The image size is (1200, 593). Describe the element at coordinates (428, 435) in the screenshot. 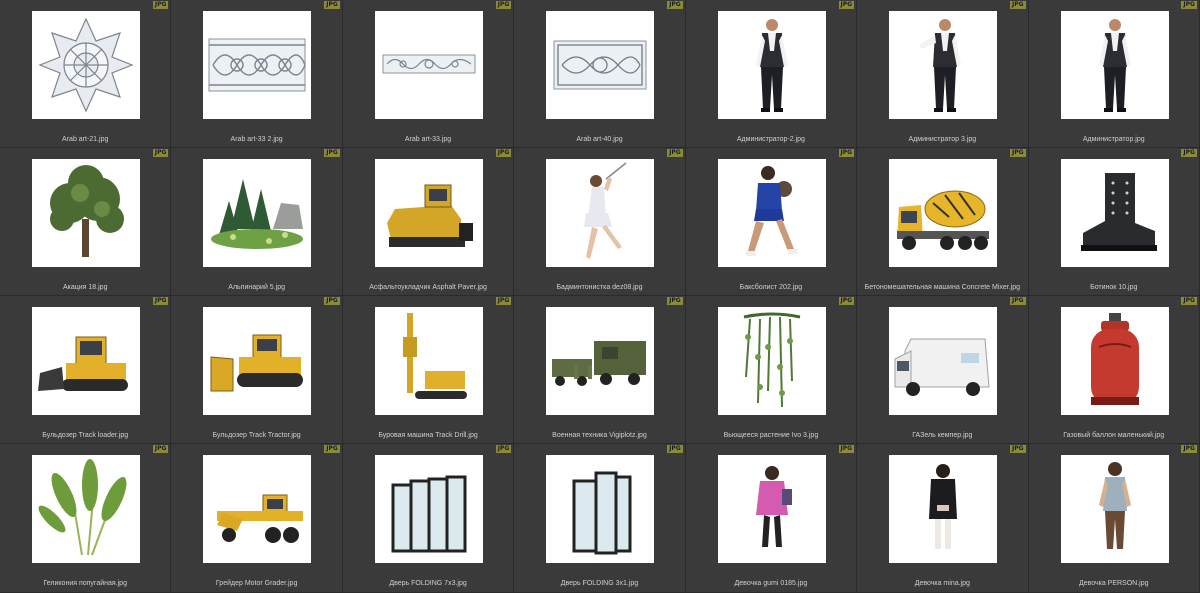

I see `file-name-label: Буровая машина Track Drill.jpg` at that location.